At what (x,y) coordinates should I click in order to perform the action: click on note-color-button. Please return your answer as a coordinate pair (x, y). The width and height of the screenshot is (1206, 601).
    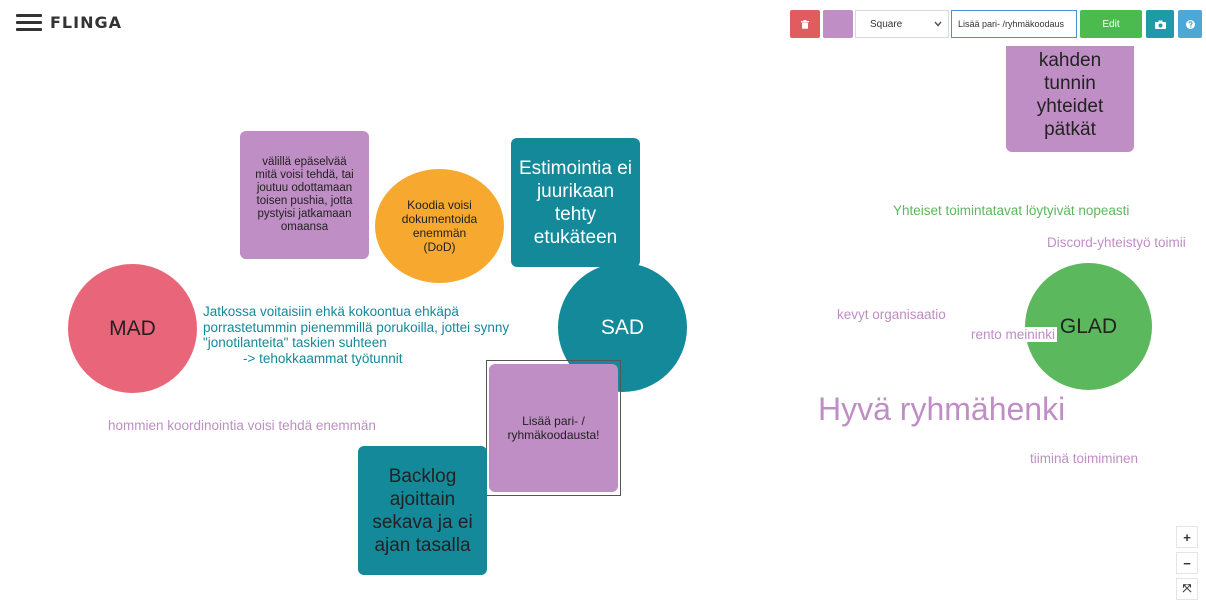
    Looking at the image, I should click on (838, 24).